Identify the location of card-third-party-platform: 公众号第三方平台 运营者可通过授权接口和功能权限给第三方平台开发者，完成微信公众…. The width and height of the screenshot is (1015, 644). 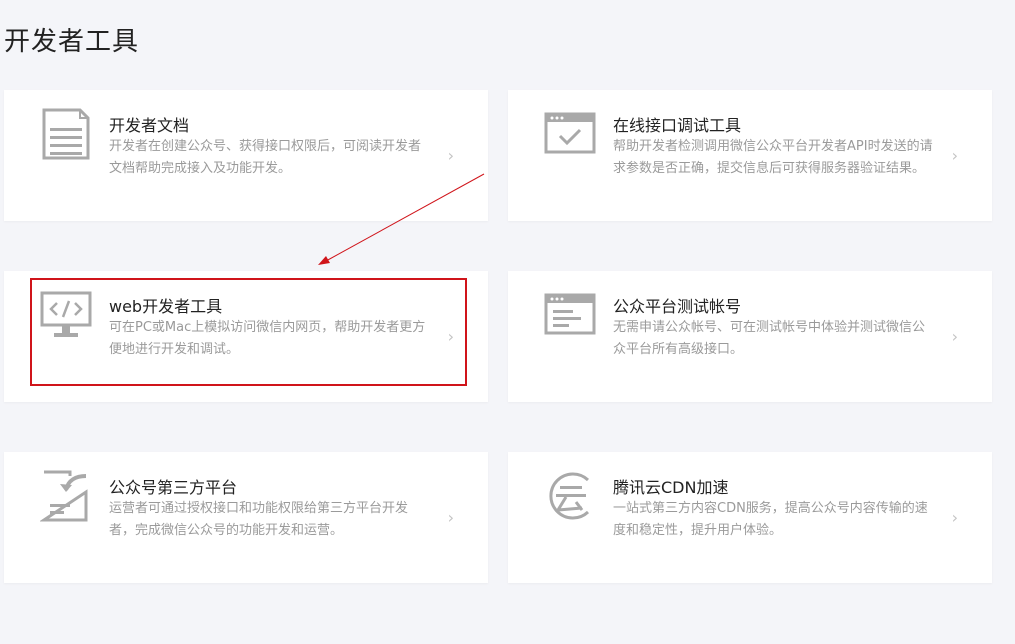
(246, 517).